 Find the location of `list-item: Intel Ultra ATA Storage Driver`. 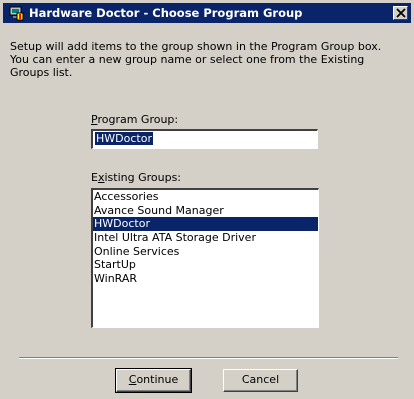

list-item: Intel Ultra ATA Storage Driver is located at coordinates (205, 238).